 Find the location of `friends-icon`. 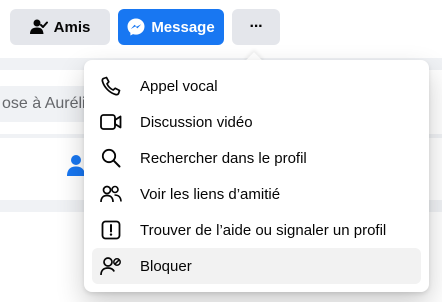

friends-icon is located at coordinates (111, 194).